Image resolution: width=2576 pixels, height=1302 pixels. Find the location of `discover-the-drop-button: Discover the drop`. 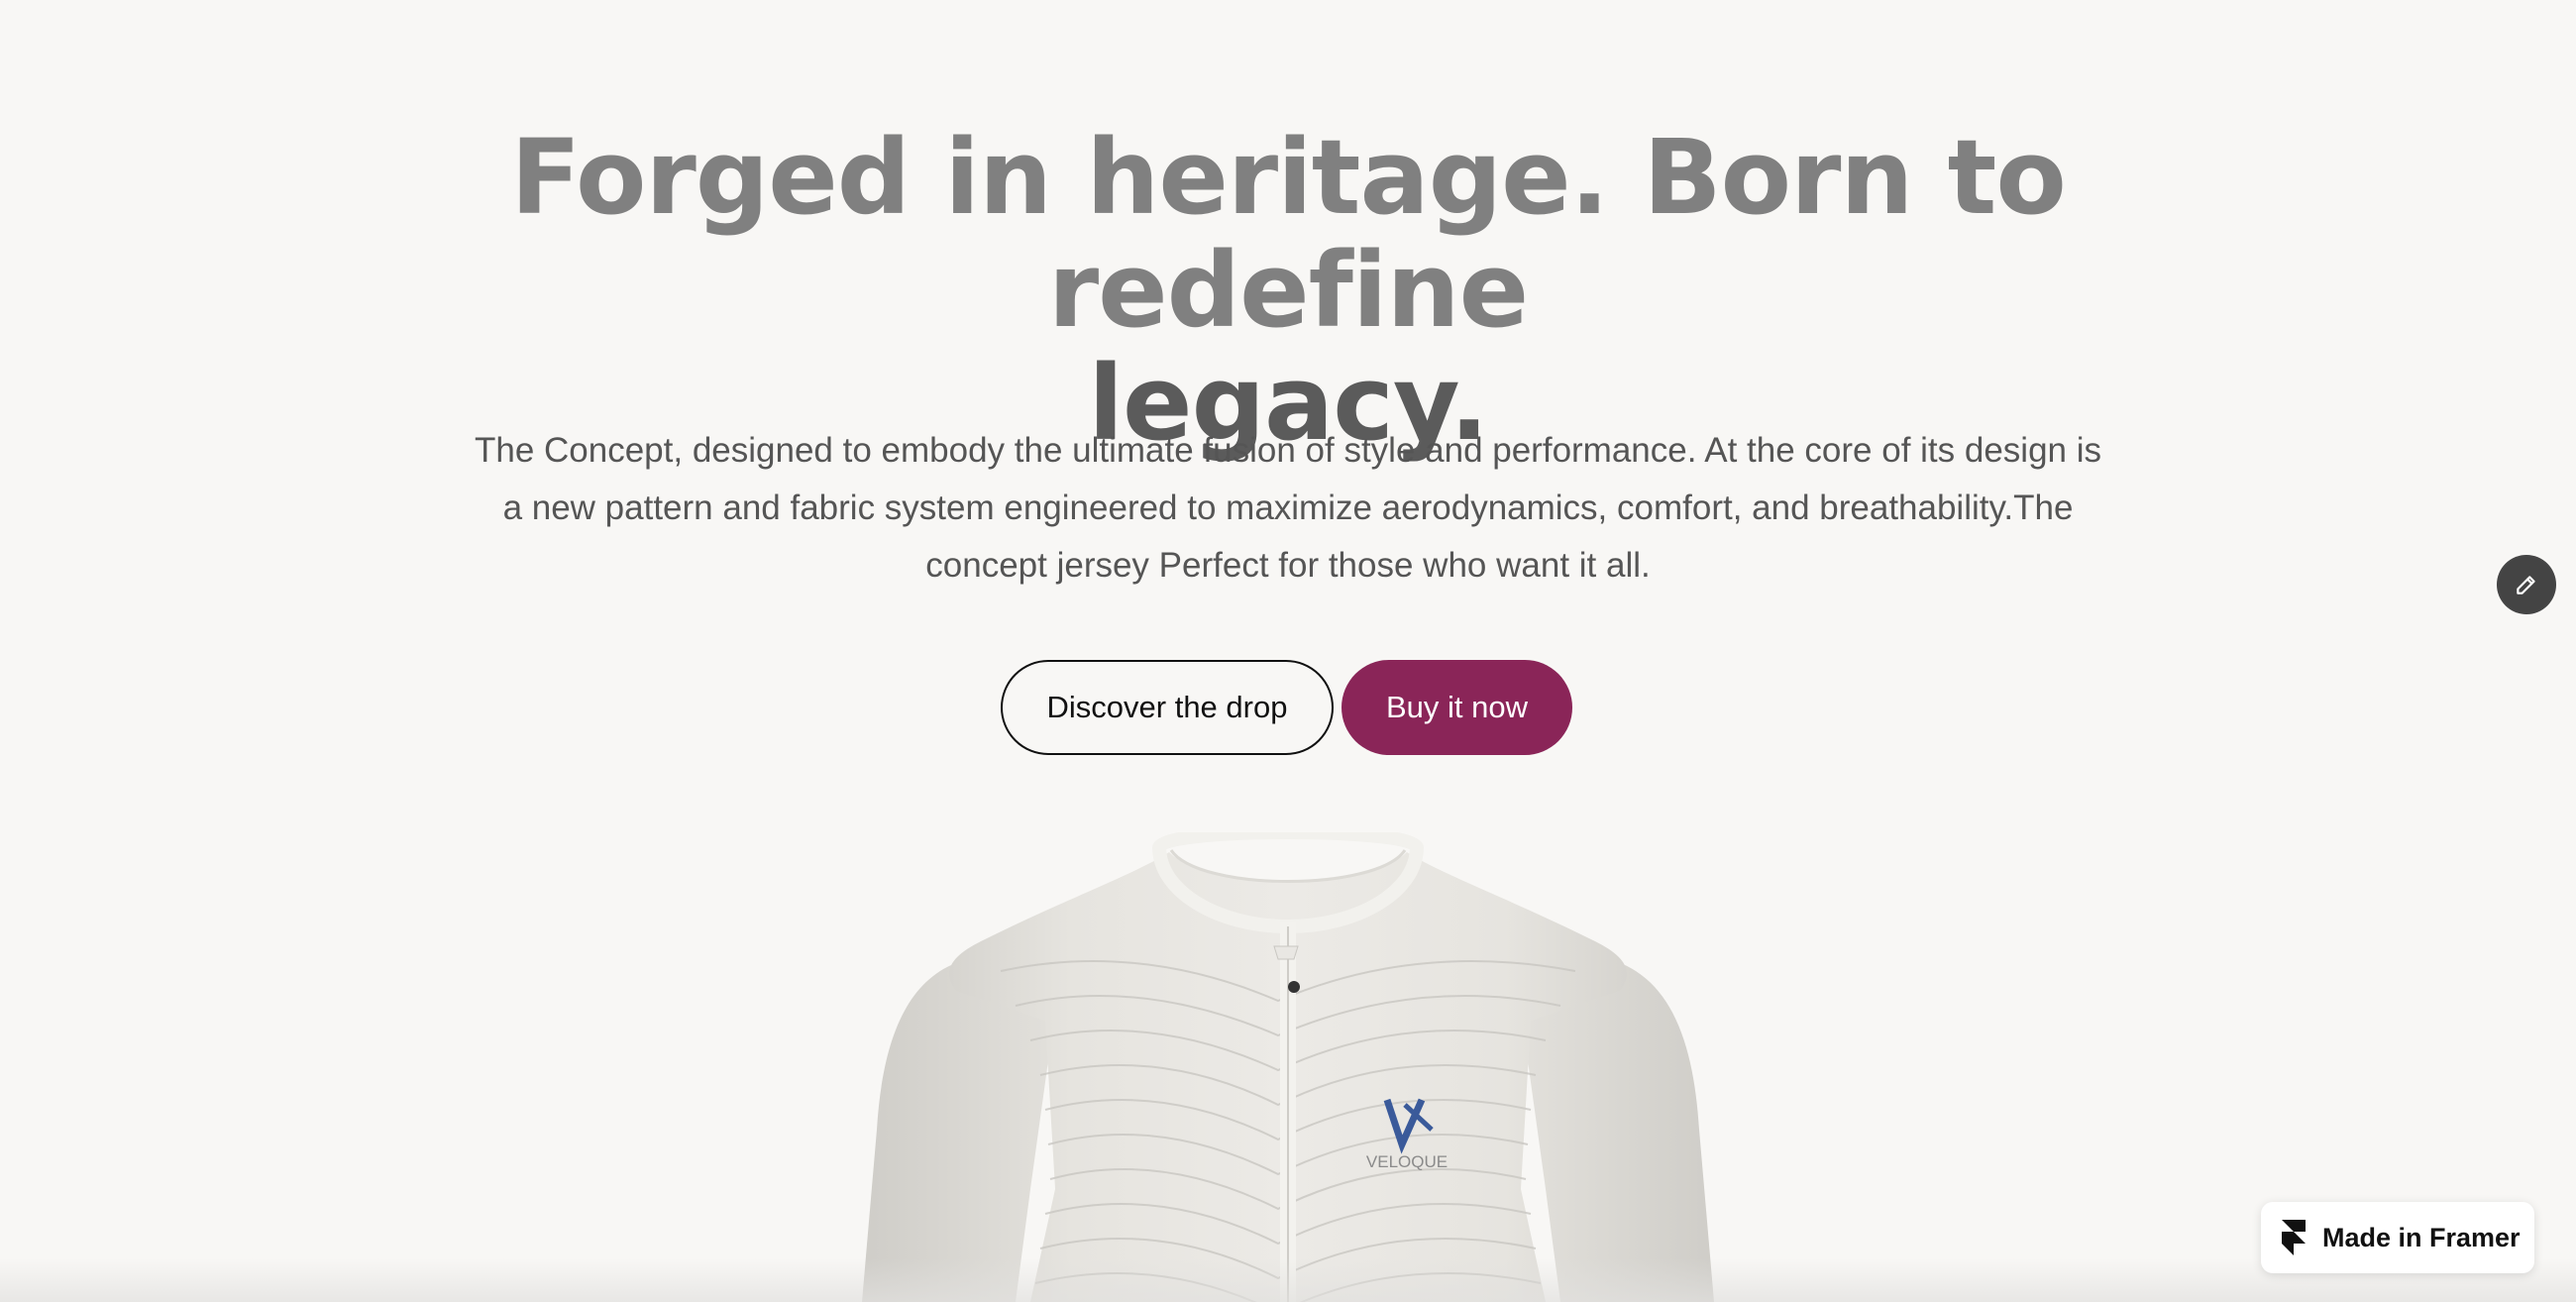

discover-the-drop-button: Discover the drop is located at coordinates (1168, 707).